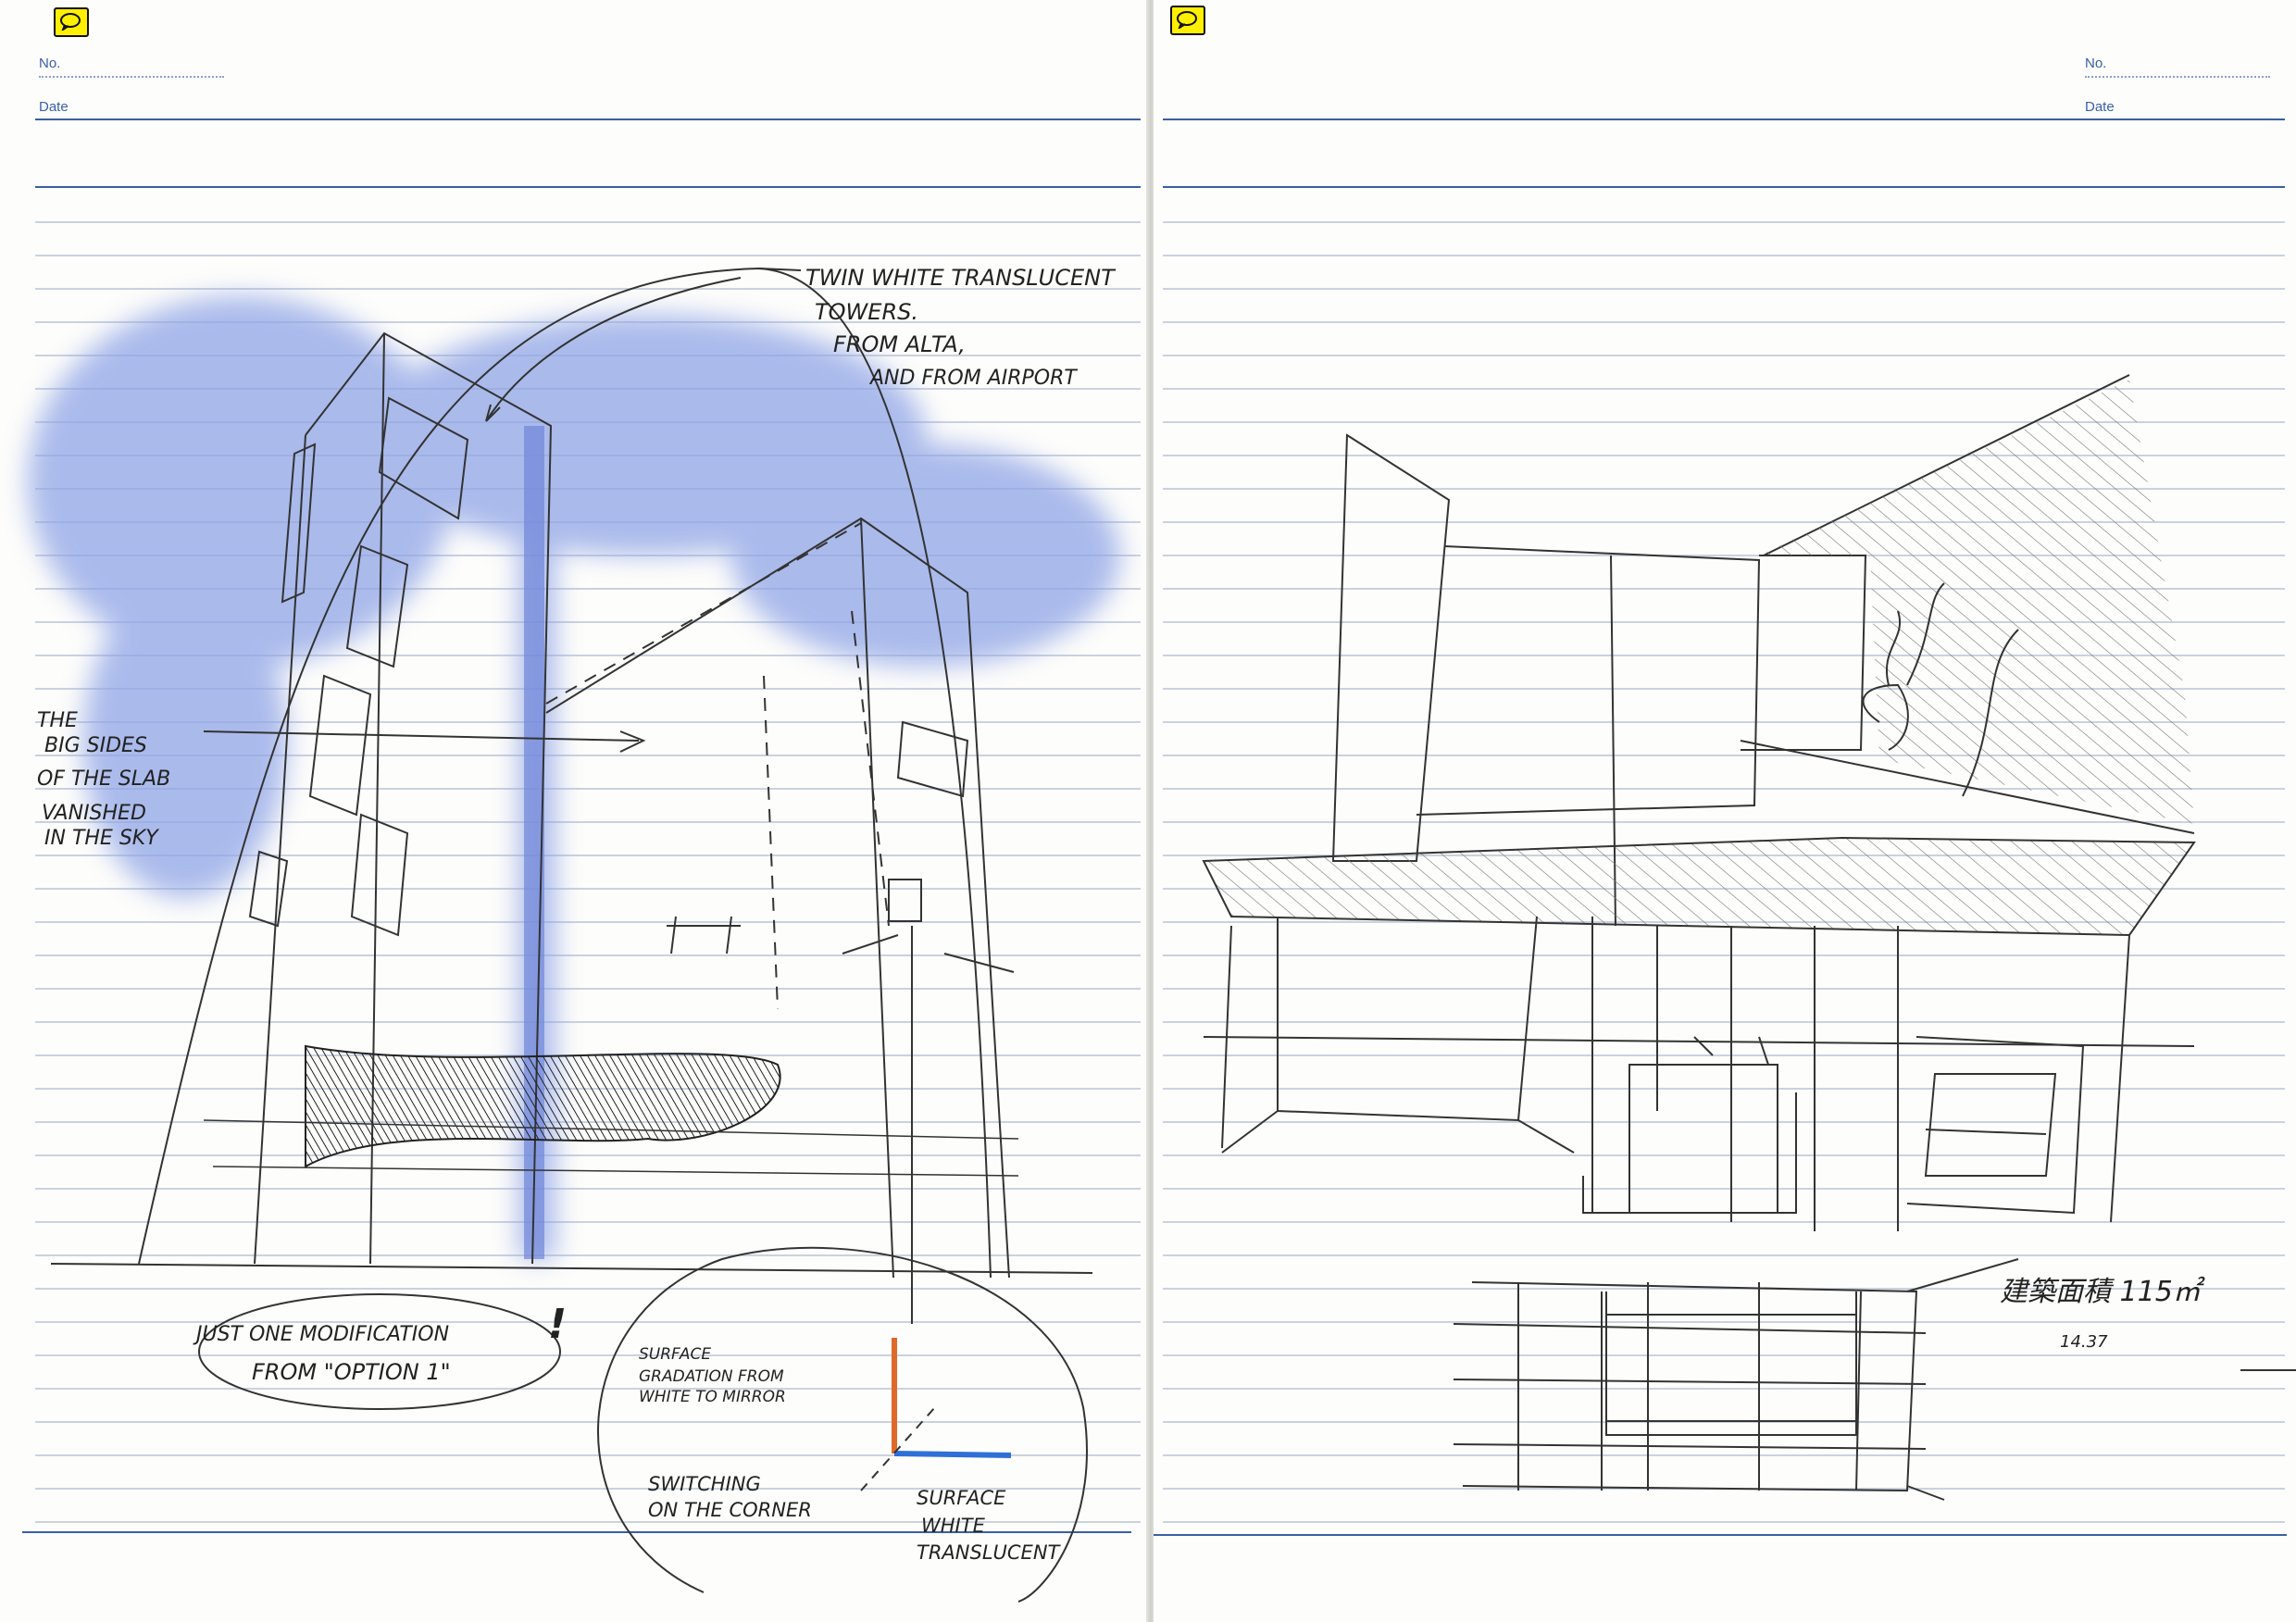 This screenshot has height=1622, width=2296. What do you see at coordinates (952, 1454) in the screenshot?
I see `blue-translucent-mark` at bounding box center [952, 1454].